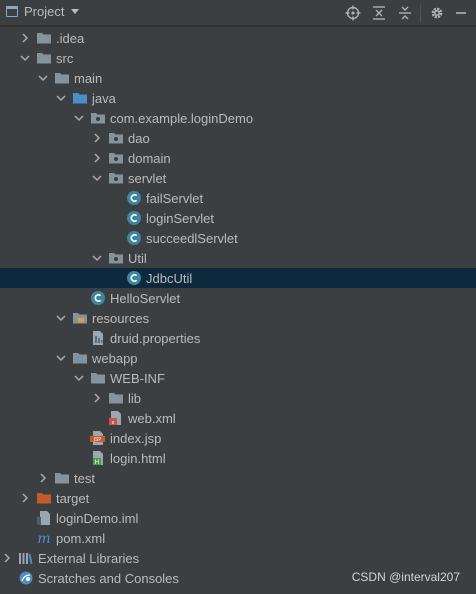 The width and height of the screenshot is (476, 594). Describe the element at coordinates (238, 418) in the screenshot. I see `tree-node: x web.xml` at that location.